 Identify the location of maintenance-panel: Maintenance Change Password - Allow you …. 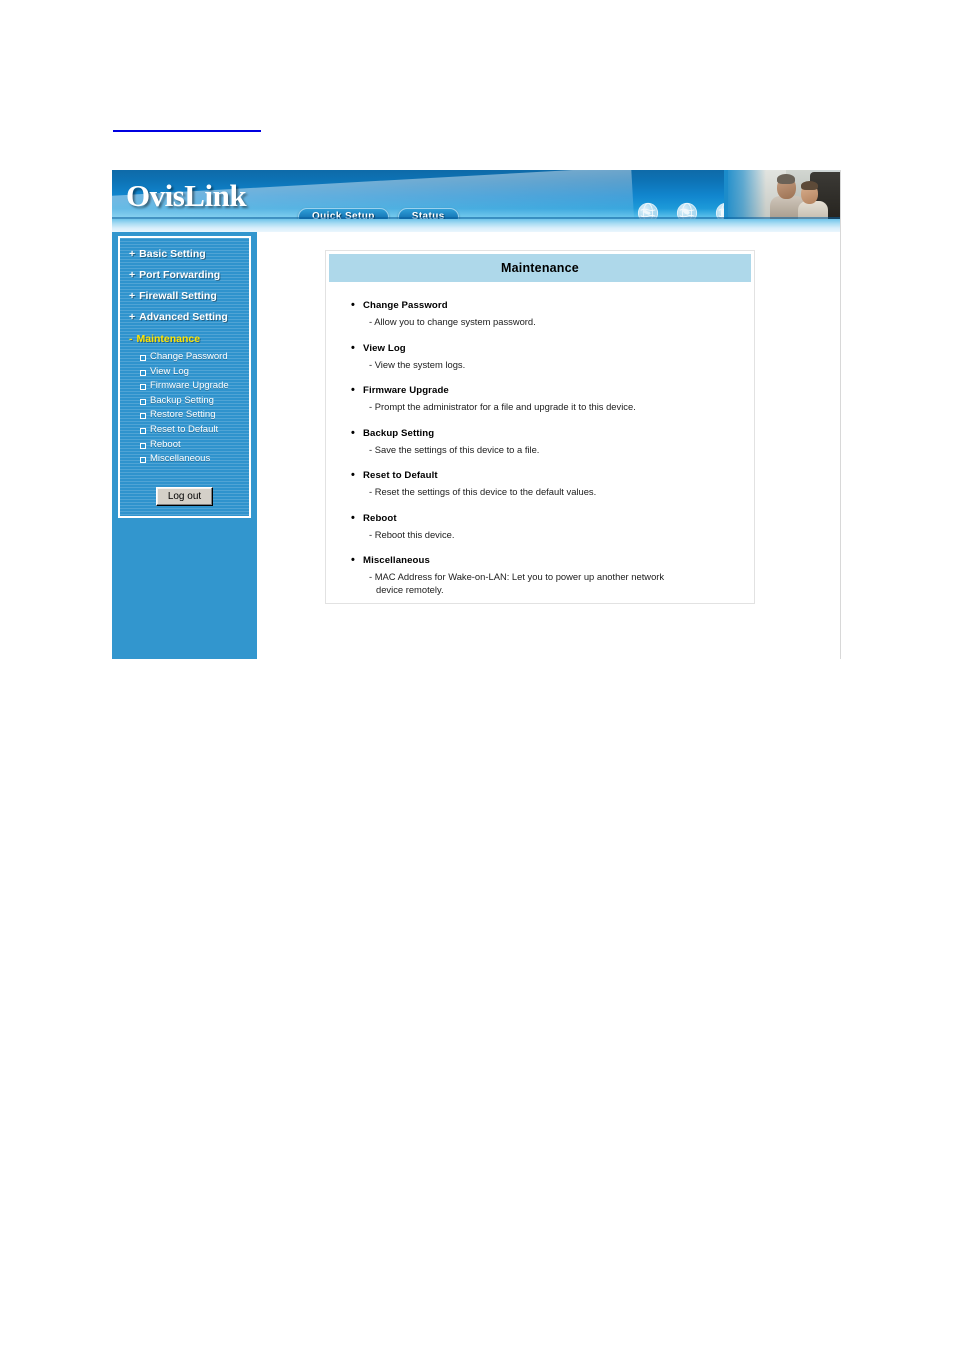
(540, 427).